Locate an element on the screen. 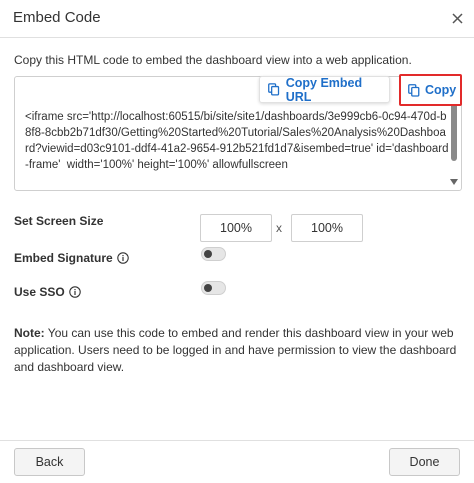  code-scrollbar is located at coordinates (454, 146).